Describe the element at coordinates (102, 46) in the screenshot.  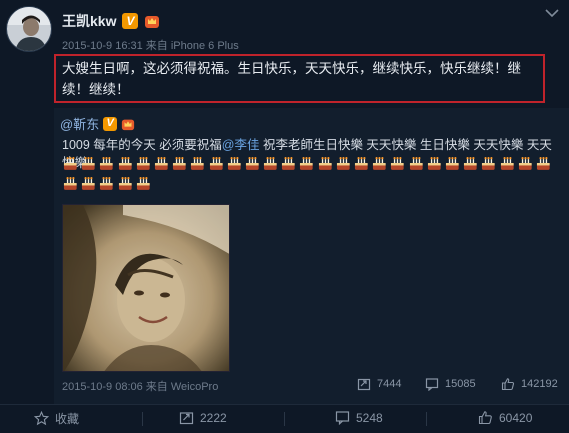
I see `post-timestamp: 2015-10-9 16:31` at that location.